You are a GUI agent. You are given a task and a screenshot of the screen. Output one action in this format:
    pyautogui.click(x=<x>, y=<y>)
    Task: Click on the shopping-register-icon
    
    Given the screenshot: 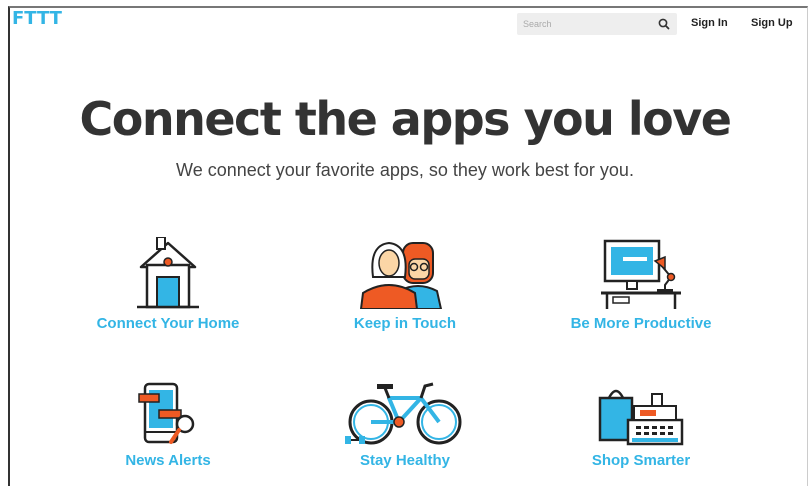 What is the action you would take?
    pyautogui.click(x=641, y=417)
    